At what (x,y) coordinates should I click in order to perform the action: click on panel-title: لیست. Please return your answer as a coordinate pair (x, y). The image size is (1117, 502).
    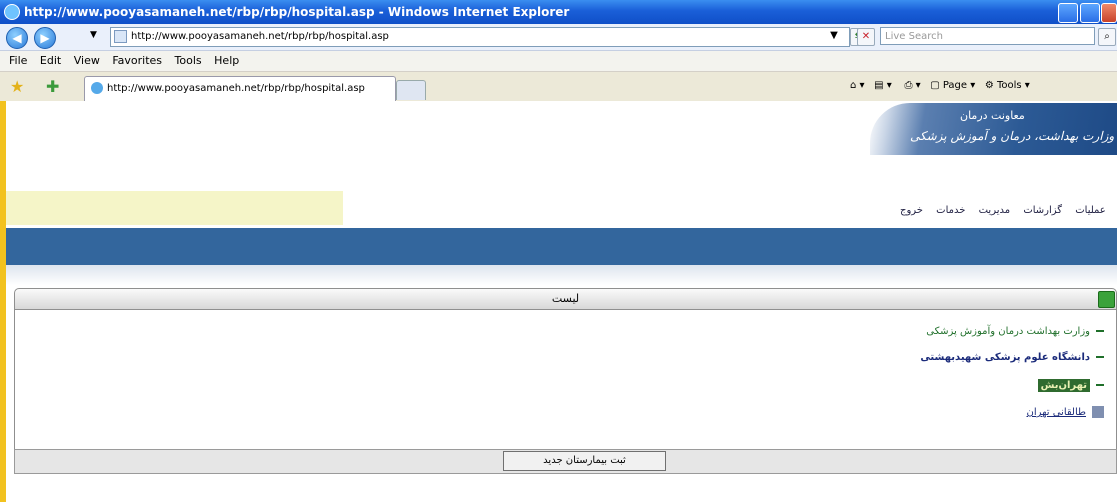
    Looking at the image, I should click on (565, 298).